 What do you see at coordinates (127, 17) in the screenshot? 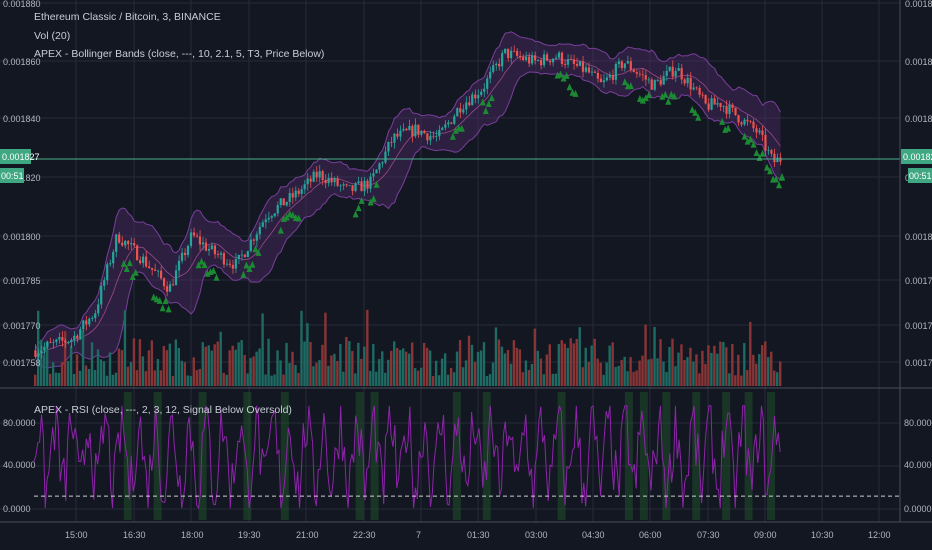
I see `symbol-title: Ethereum Classic / Bitcoin, 3, BINANCE` at bounding box center [127, 17].